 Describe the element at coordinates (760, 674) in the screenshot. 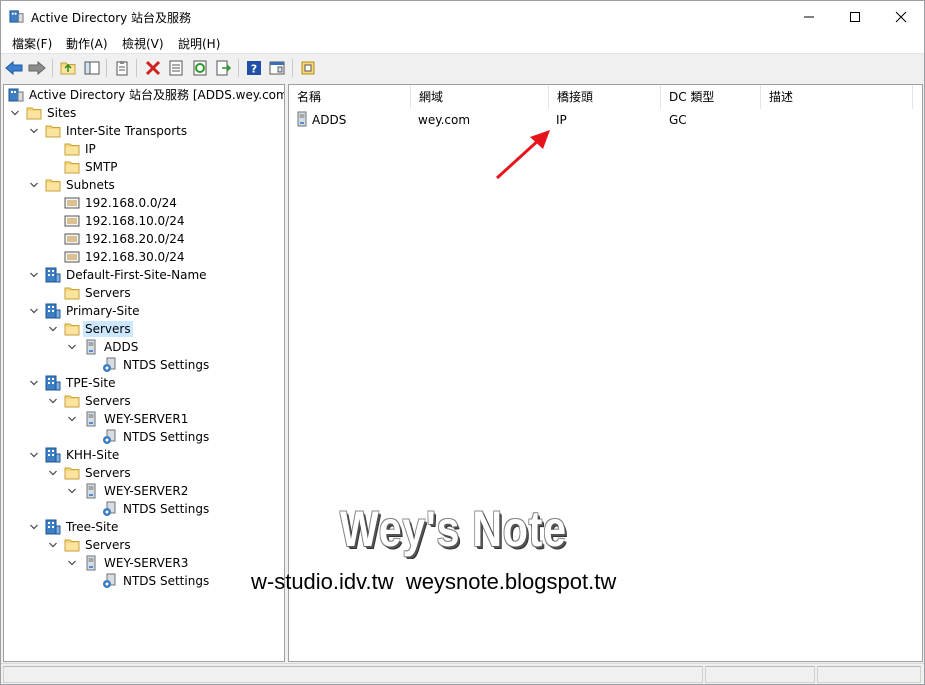

I see `status-segment` at that location.